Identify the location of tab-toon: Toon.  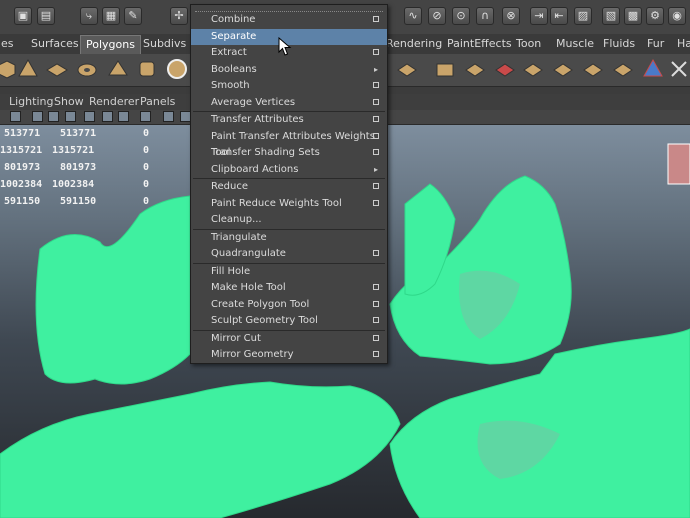
(528, 44).